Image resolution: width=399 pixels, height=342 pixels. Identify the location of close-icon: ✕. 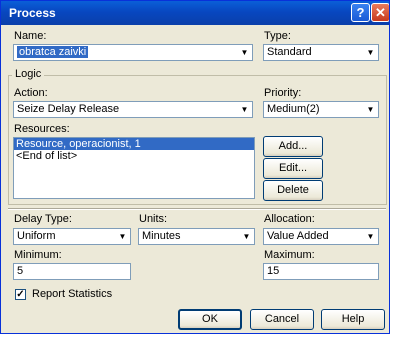
(380, 12).